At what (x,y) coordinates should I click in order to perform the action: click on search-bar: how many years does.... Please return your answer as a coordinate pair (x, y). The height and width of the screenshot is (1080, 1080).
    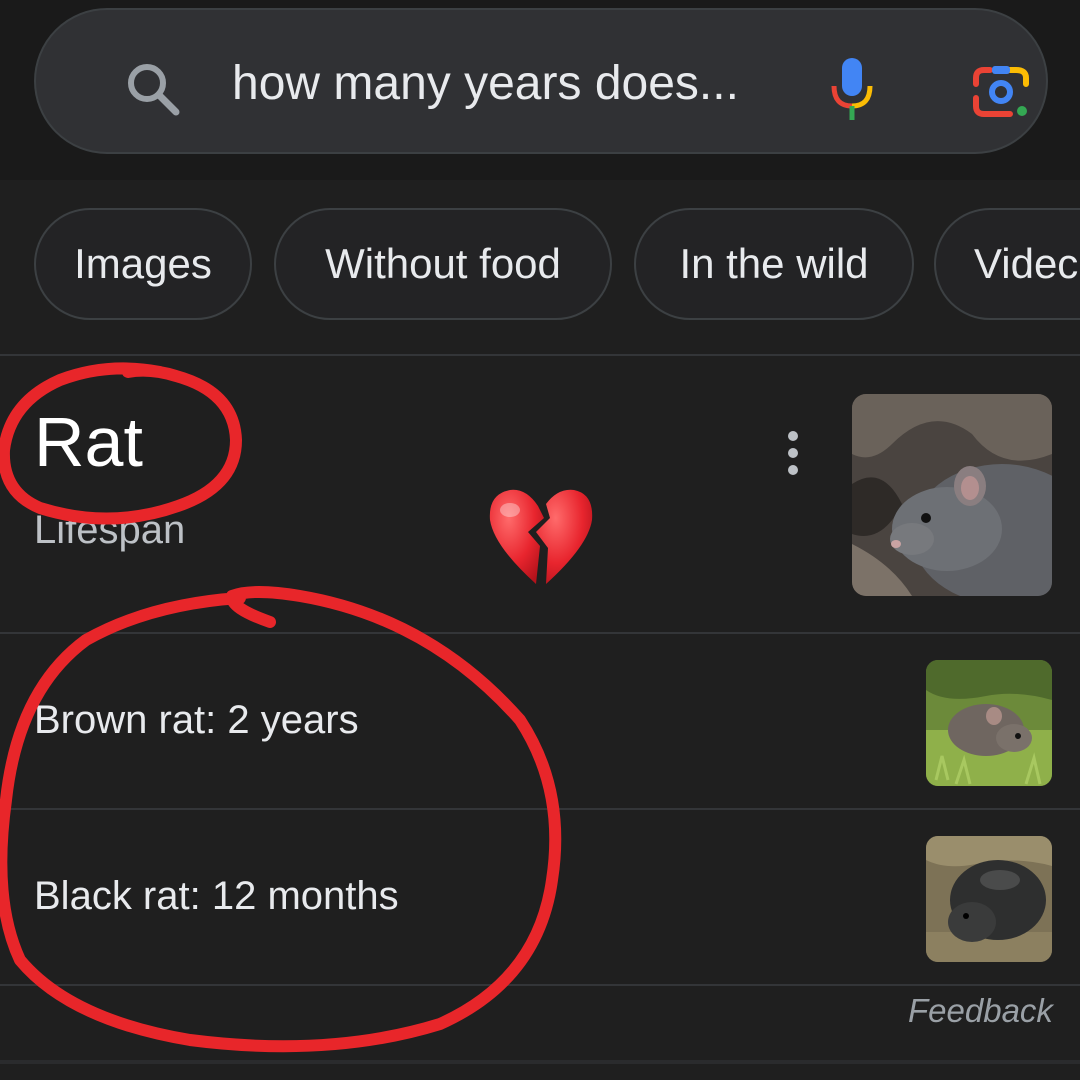
    Looking at the image, I should click on (541, 81).